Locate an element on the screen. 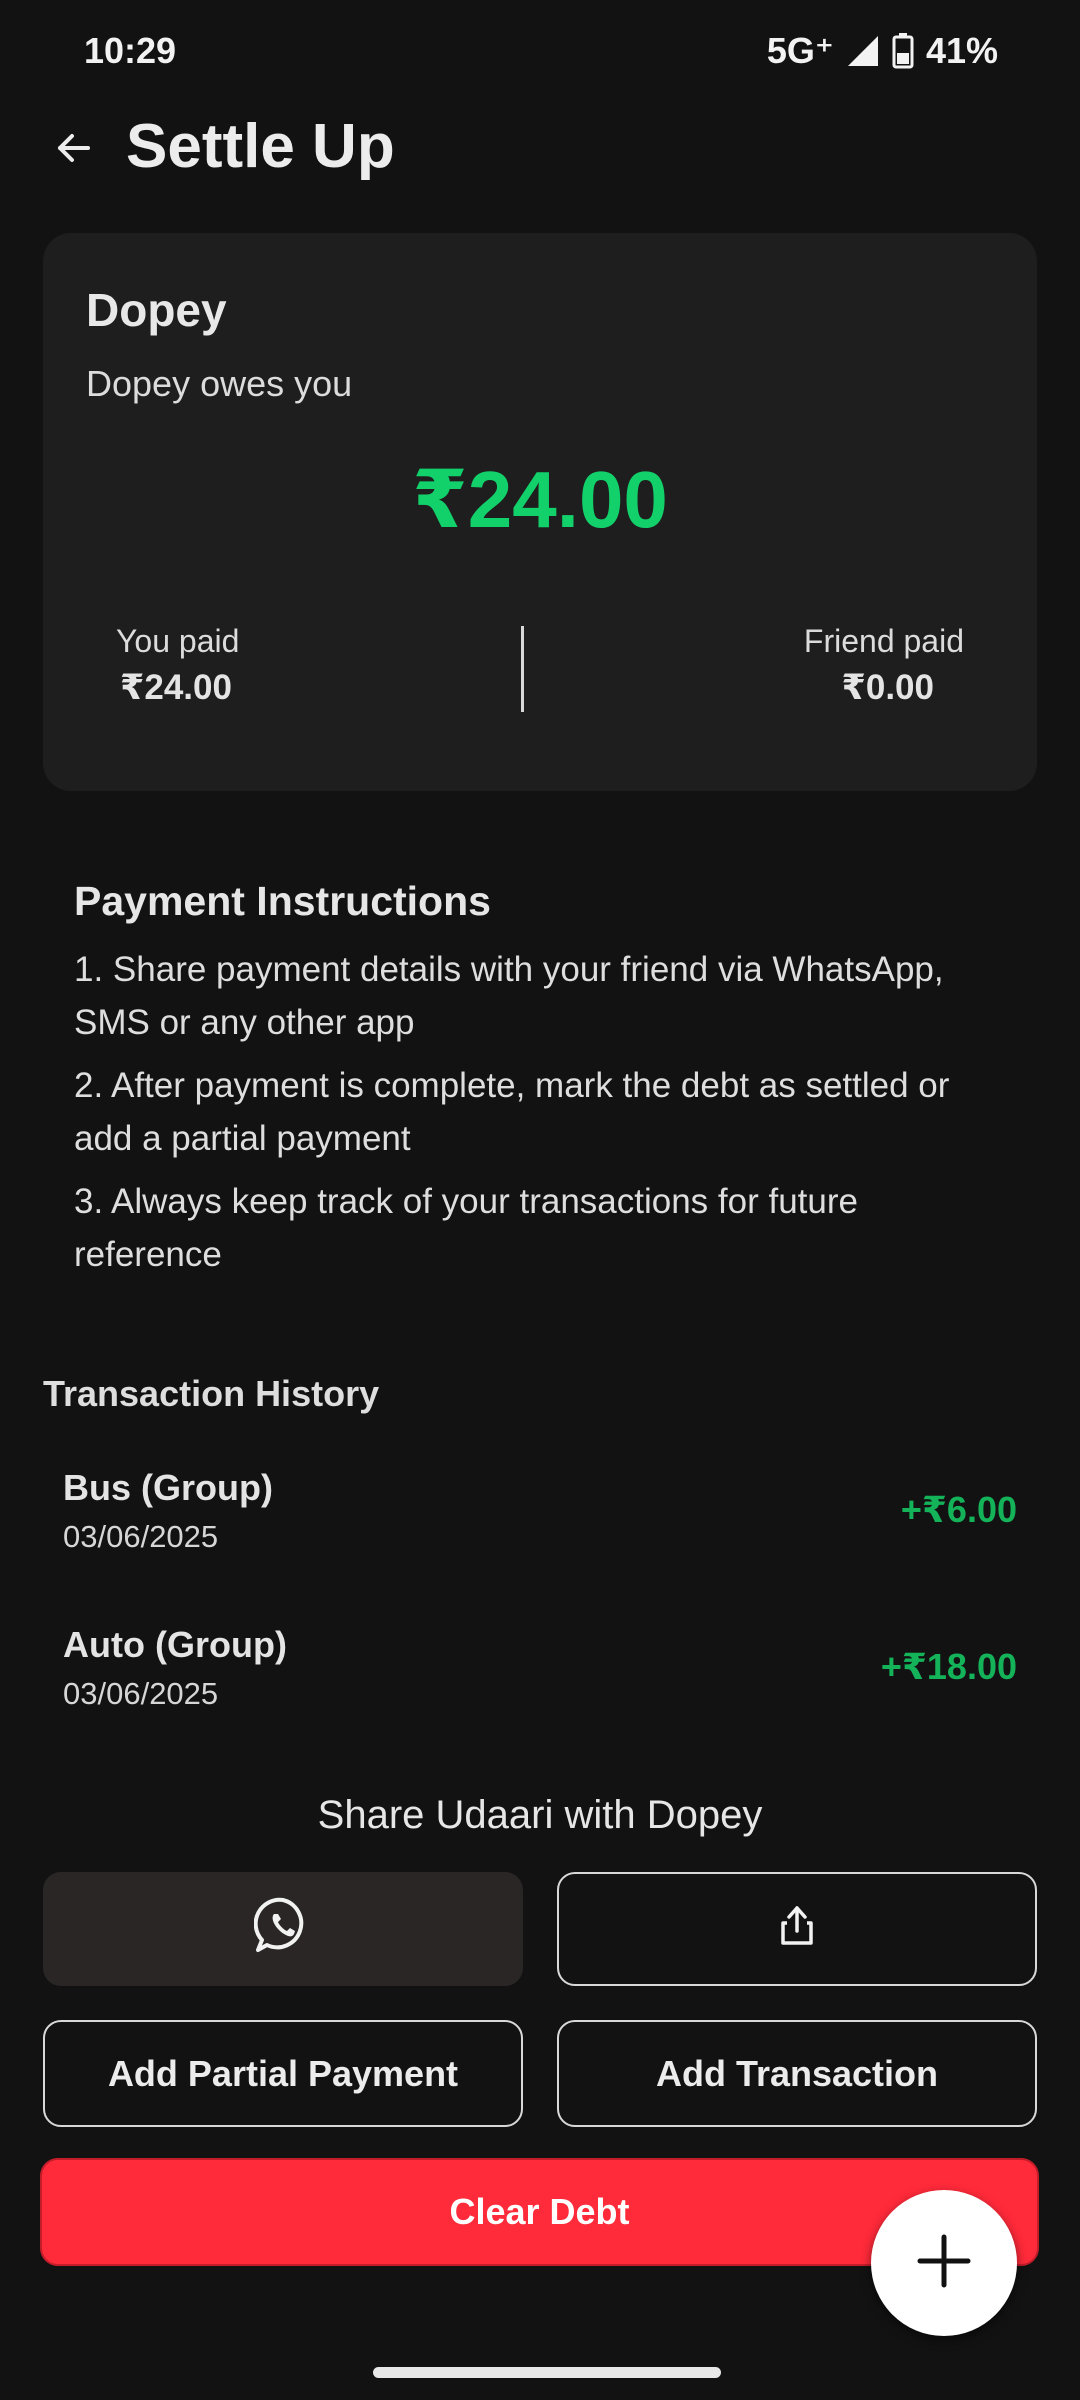 This screenshot has height=2400, width=1080. you-paid-block: You paid ₹24.00 is located at coordinates (177, 665).